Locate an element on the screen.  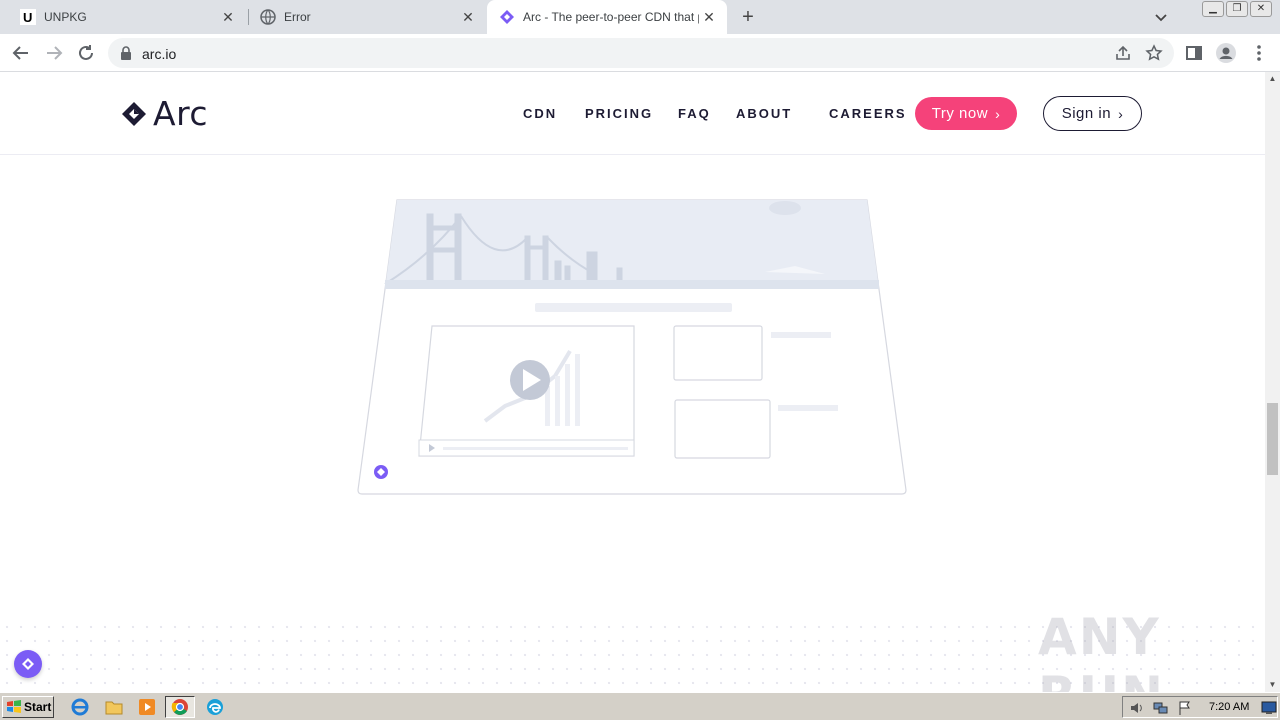
start-label: Start is located at coordinates (38, 707).